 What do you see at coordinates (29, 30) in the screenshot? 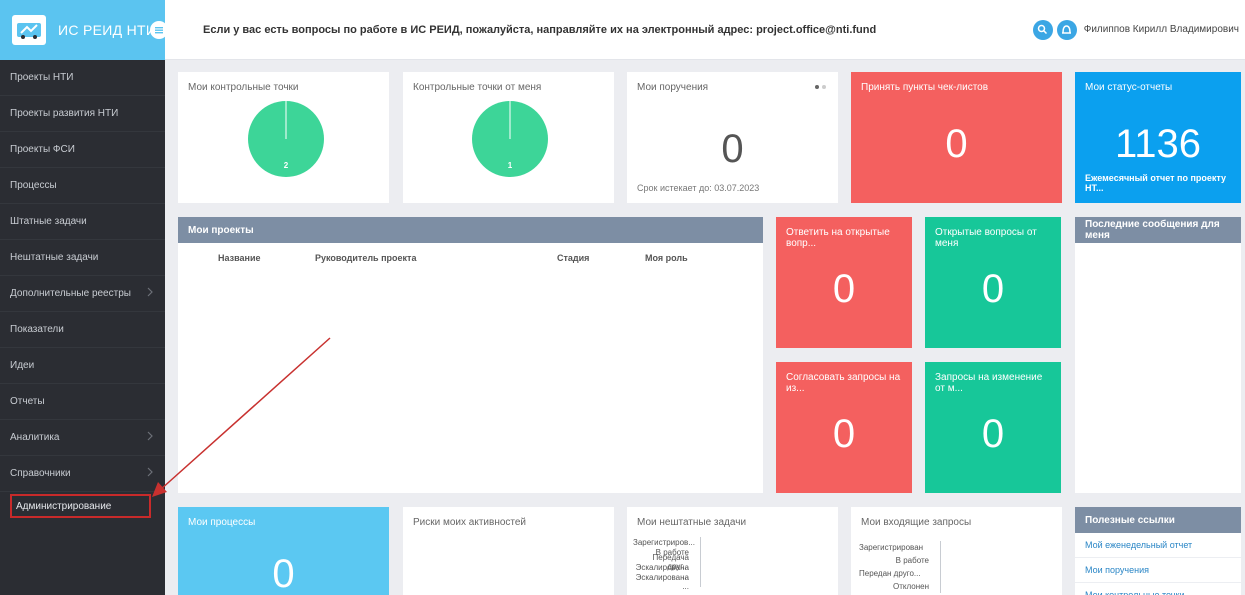
I see `app-logo-icon` at bounding box center [29, 30].